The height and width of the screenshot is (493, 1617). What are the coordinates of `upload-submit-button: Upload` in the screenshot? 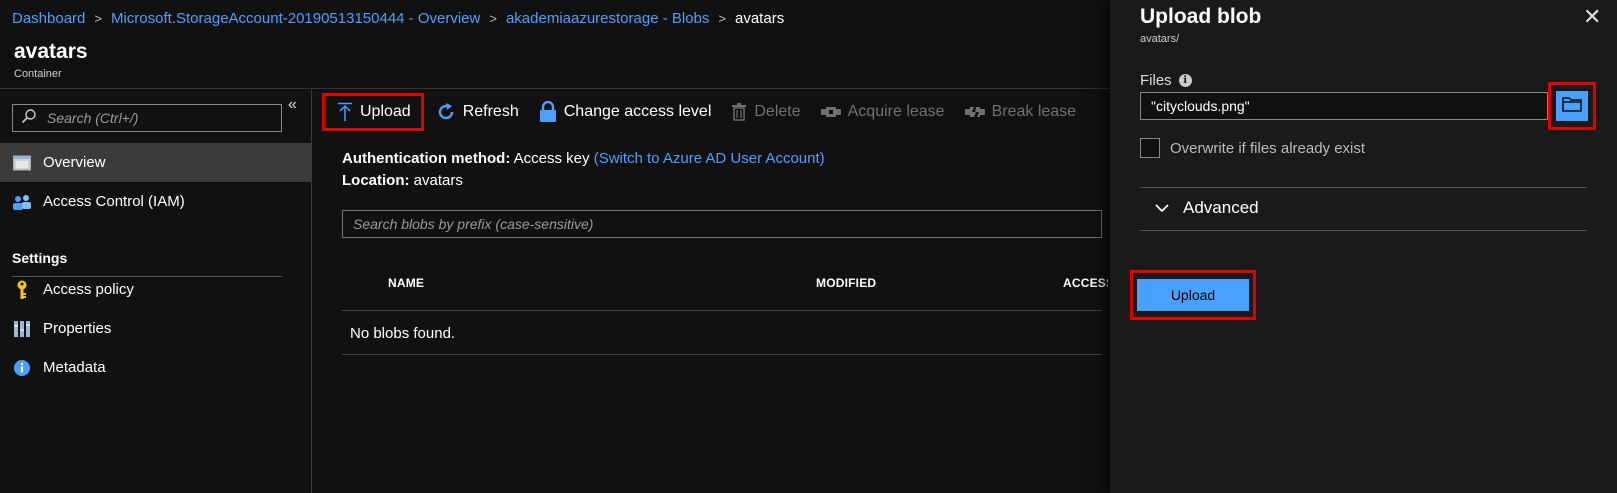 It's located at (1193, 295).